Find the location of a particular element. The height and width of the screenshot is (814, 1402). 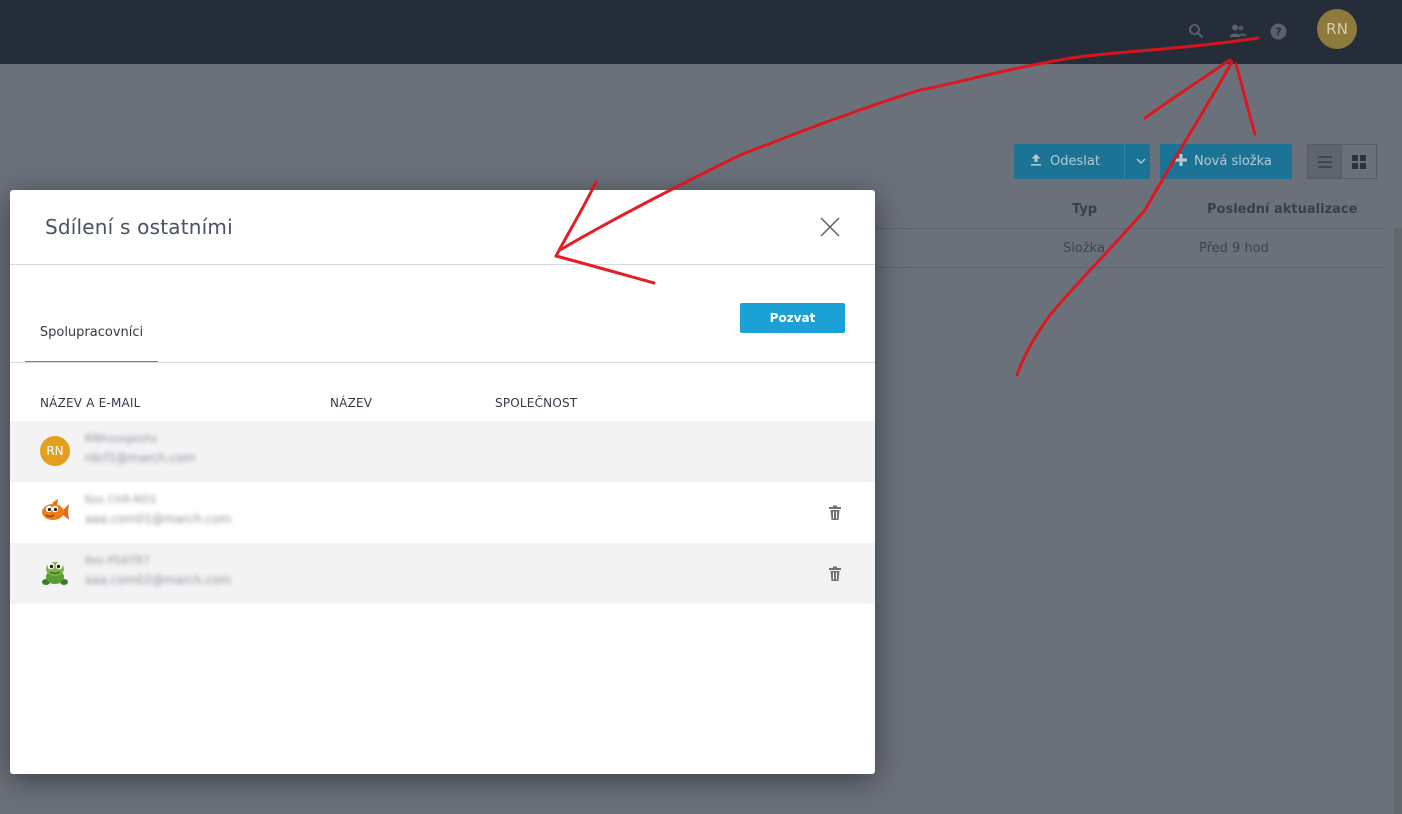

collaborator-email: aaa.com01@march.com is located at coordinates (158, 519).